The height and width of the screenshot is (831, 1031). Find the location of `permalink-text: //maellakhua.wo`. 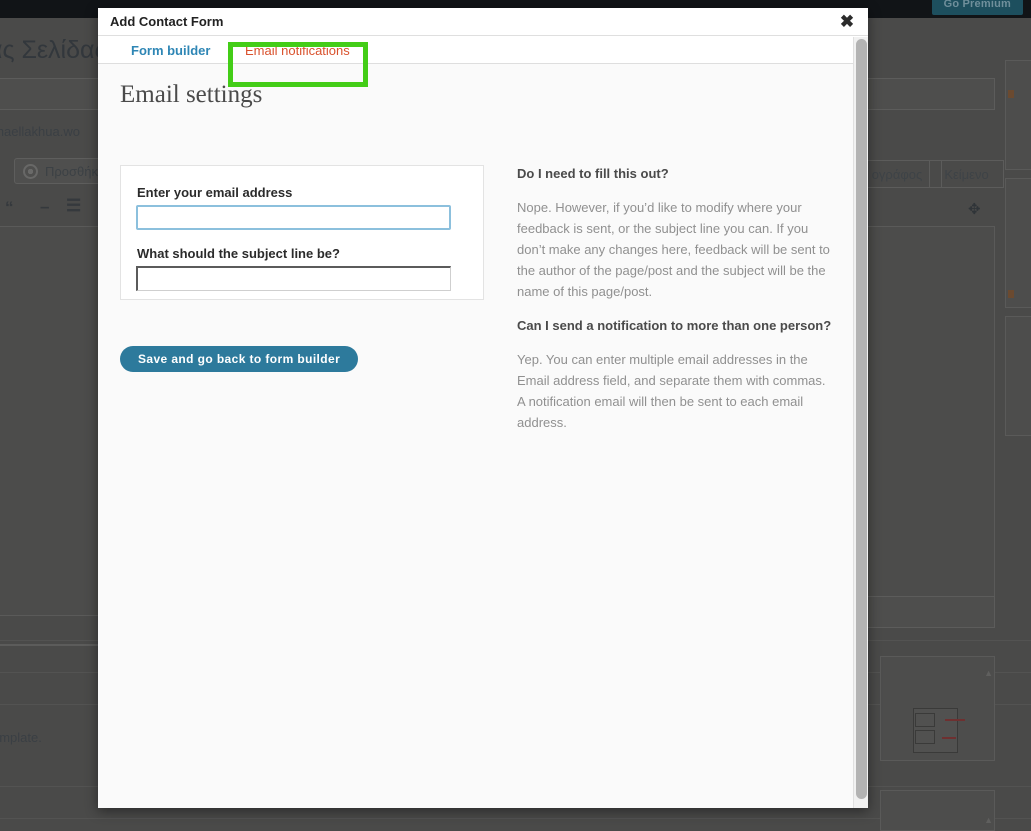

permalink-text: //maellakhua.wo is located at coordinates (40, 131).